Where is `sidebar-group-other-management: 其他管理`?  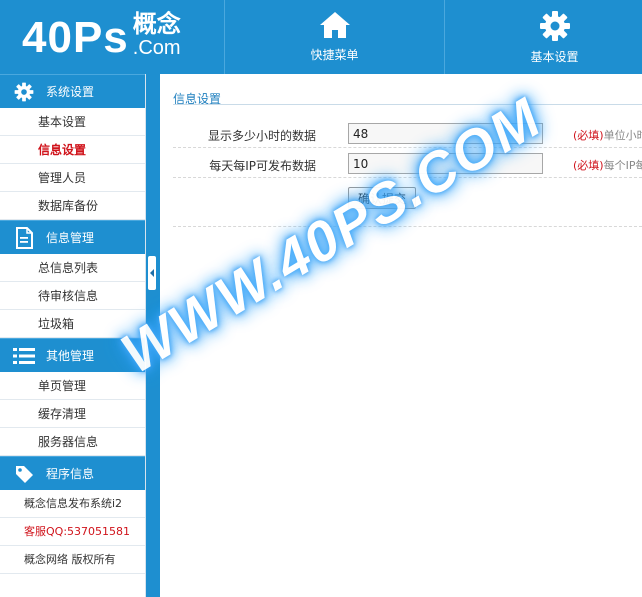
sidebar-group-other-management: 其他管理 is located at coordinates (72, 355).